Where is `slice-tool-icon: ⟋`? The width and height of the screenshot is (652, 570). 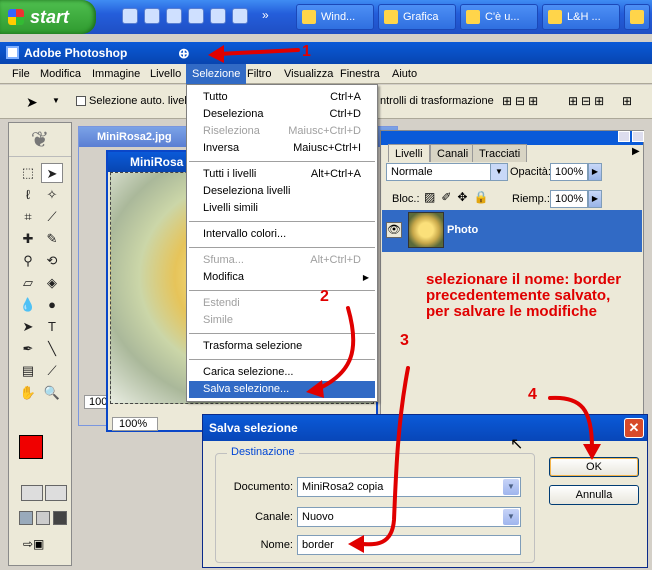 slice-tool-icon: ⟋ is located at coordinates (52, 217).